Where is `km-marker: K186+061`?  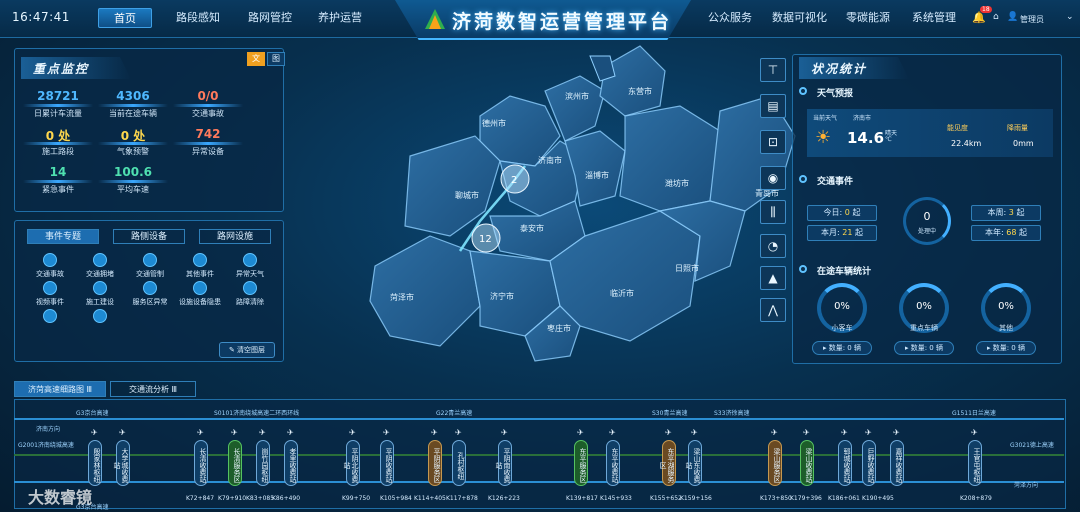 km-marker: K186+061 is located at coordinates (844, 498).